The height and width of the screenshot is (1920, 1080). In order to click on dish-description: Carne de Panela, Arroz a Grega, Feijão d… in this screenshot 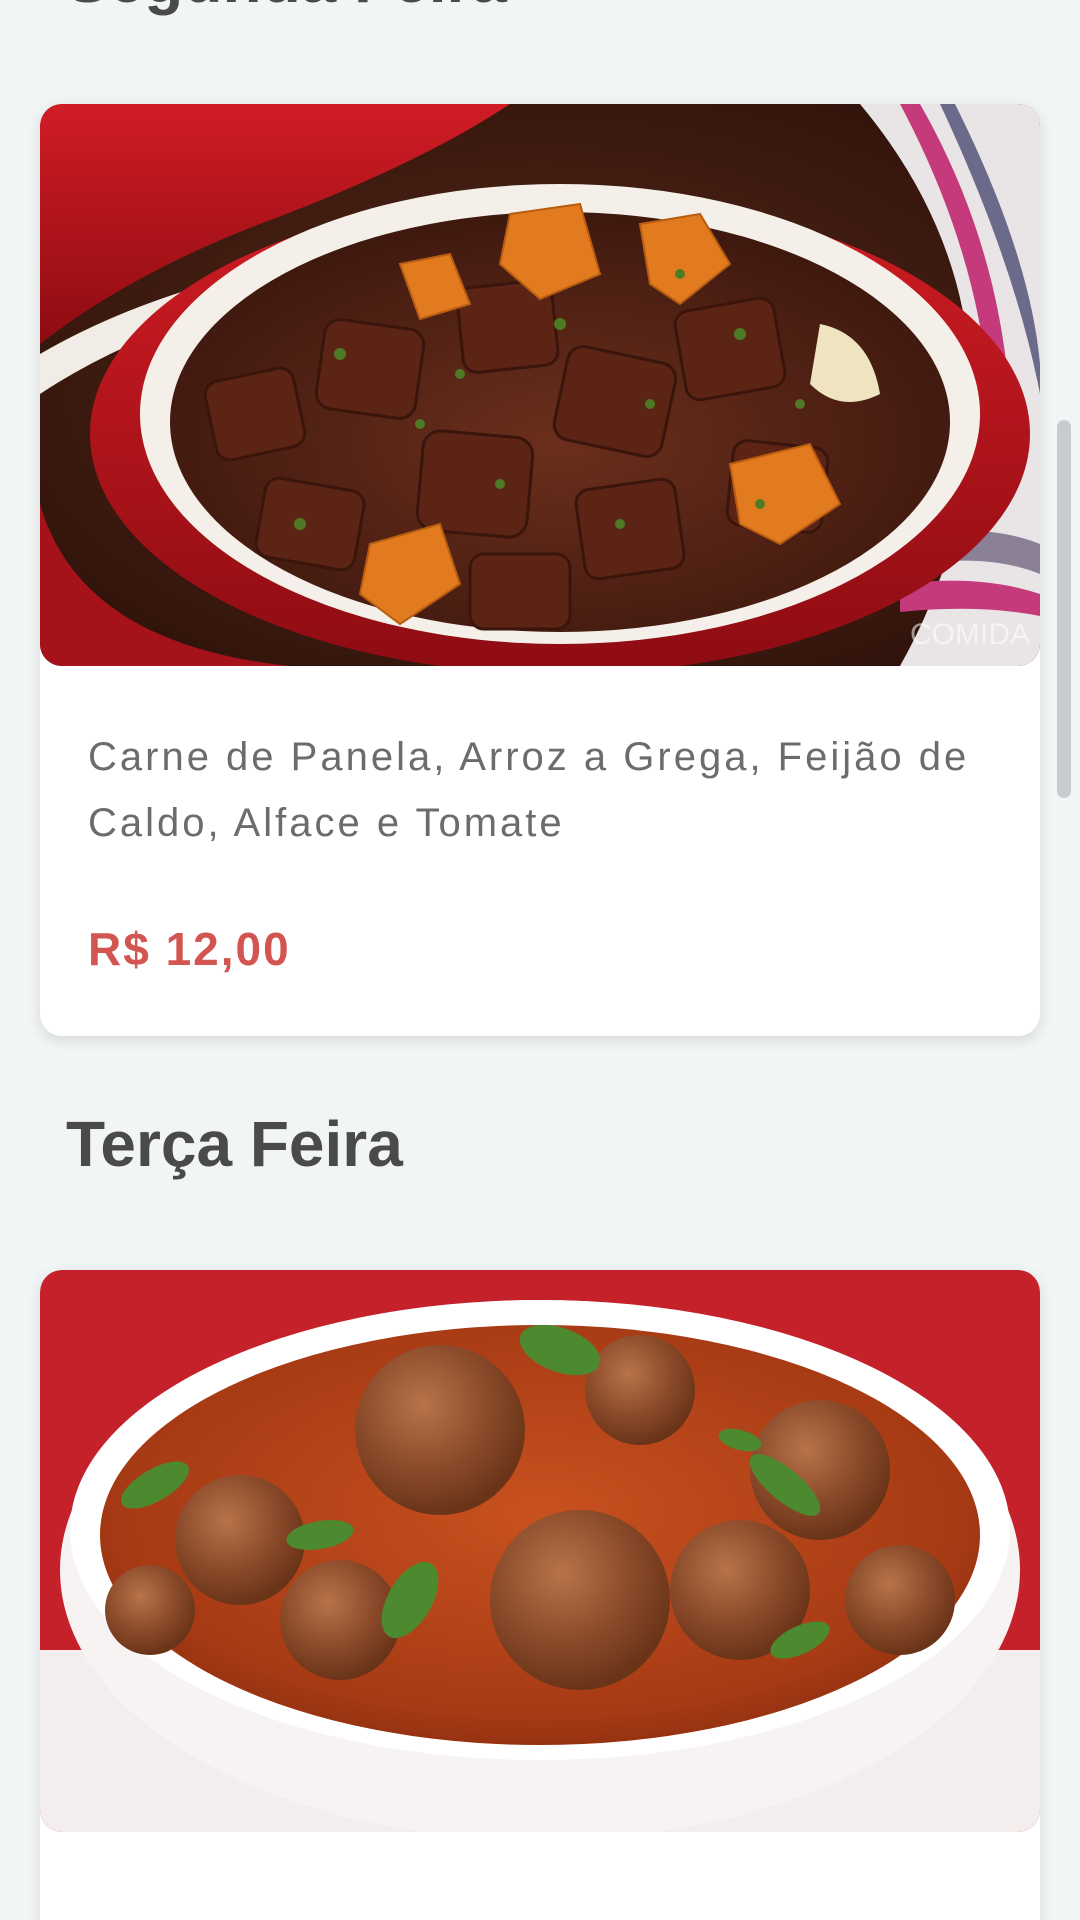, I will do `click(529, 790)`.